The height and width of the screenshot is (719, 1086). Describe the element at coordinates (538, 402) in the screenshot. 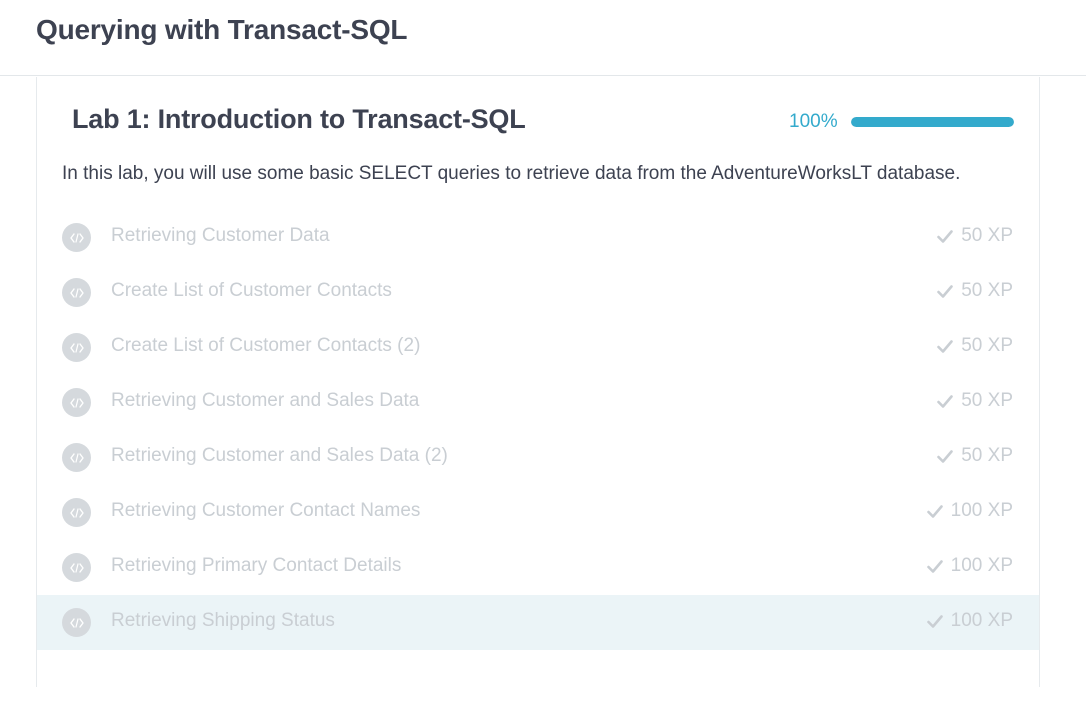

I see `exercise-item: Retrieving Customer and Sales Data 50 XP` at that location.